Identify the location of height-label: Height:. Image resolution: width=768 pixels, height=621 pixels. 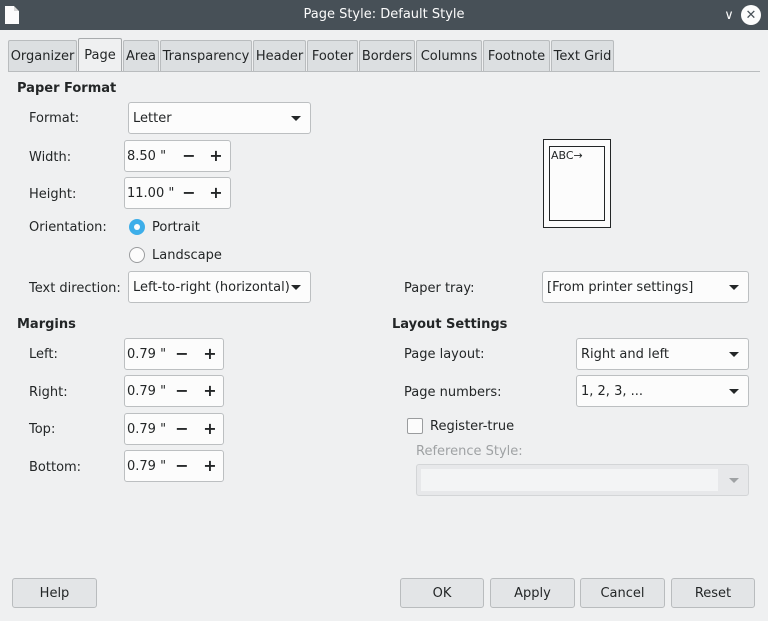
(53, 194).